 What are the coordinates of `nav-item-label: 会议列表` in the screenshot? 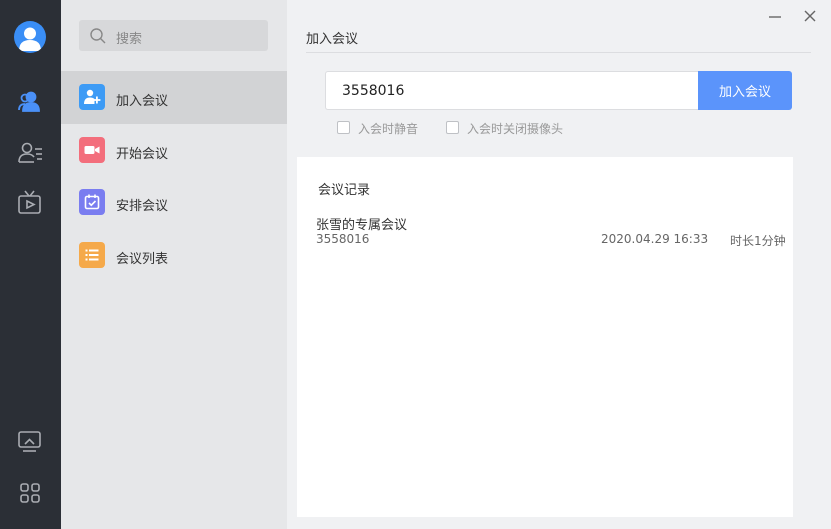 It's located at (142, 259).